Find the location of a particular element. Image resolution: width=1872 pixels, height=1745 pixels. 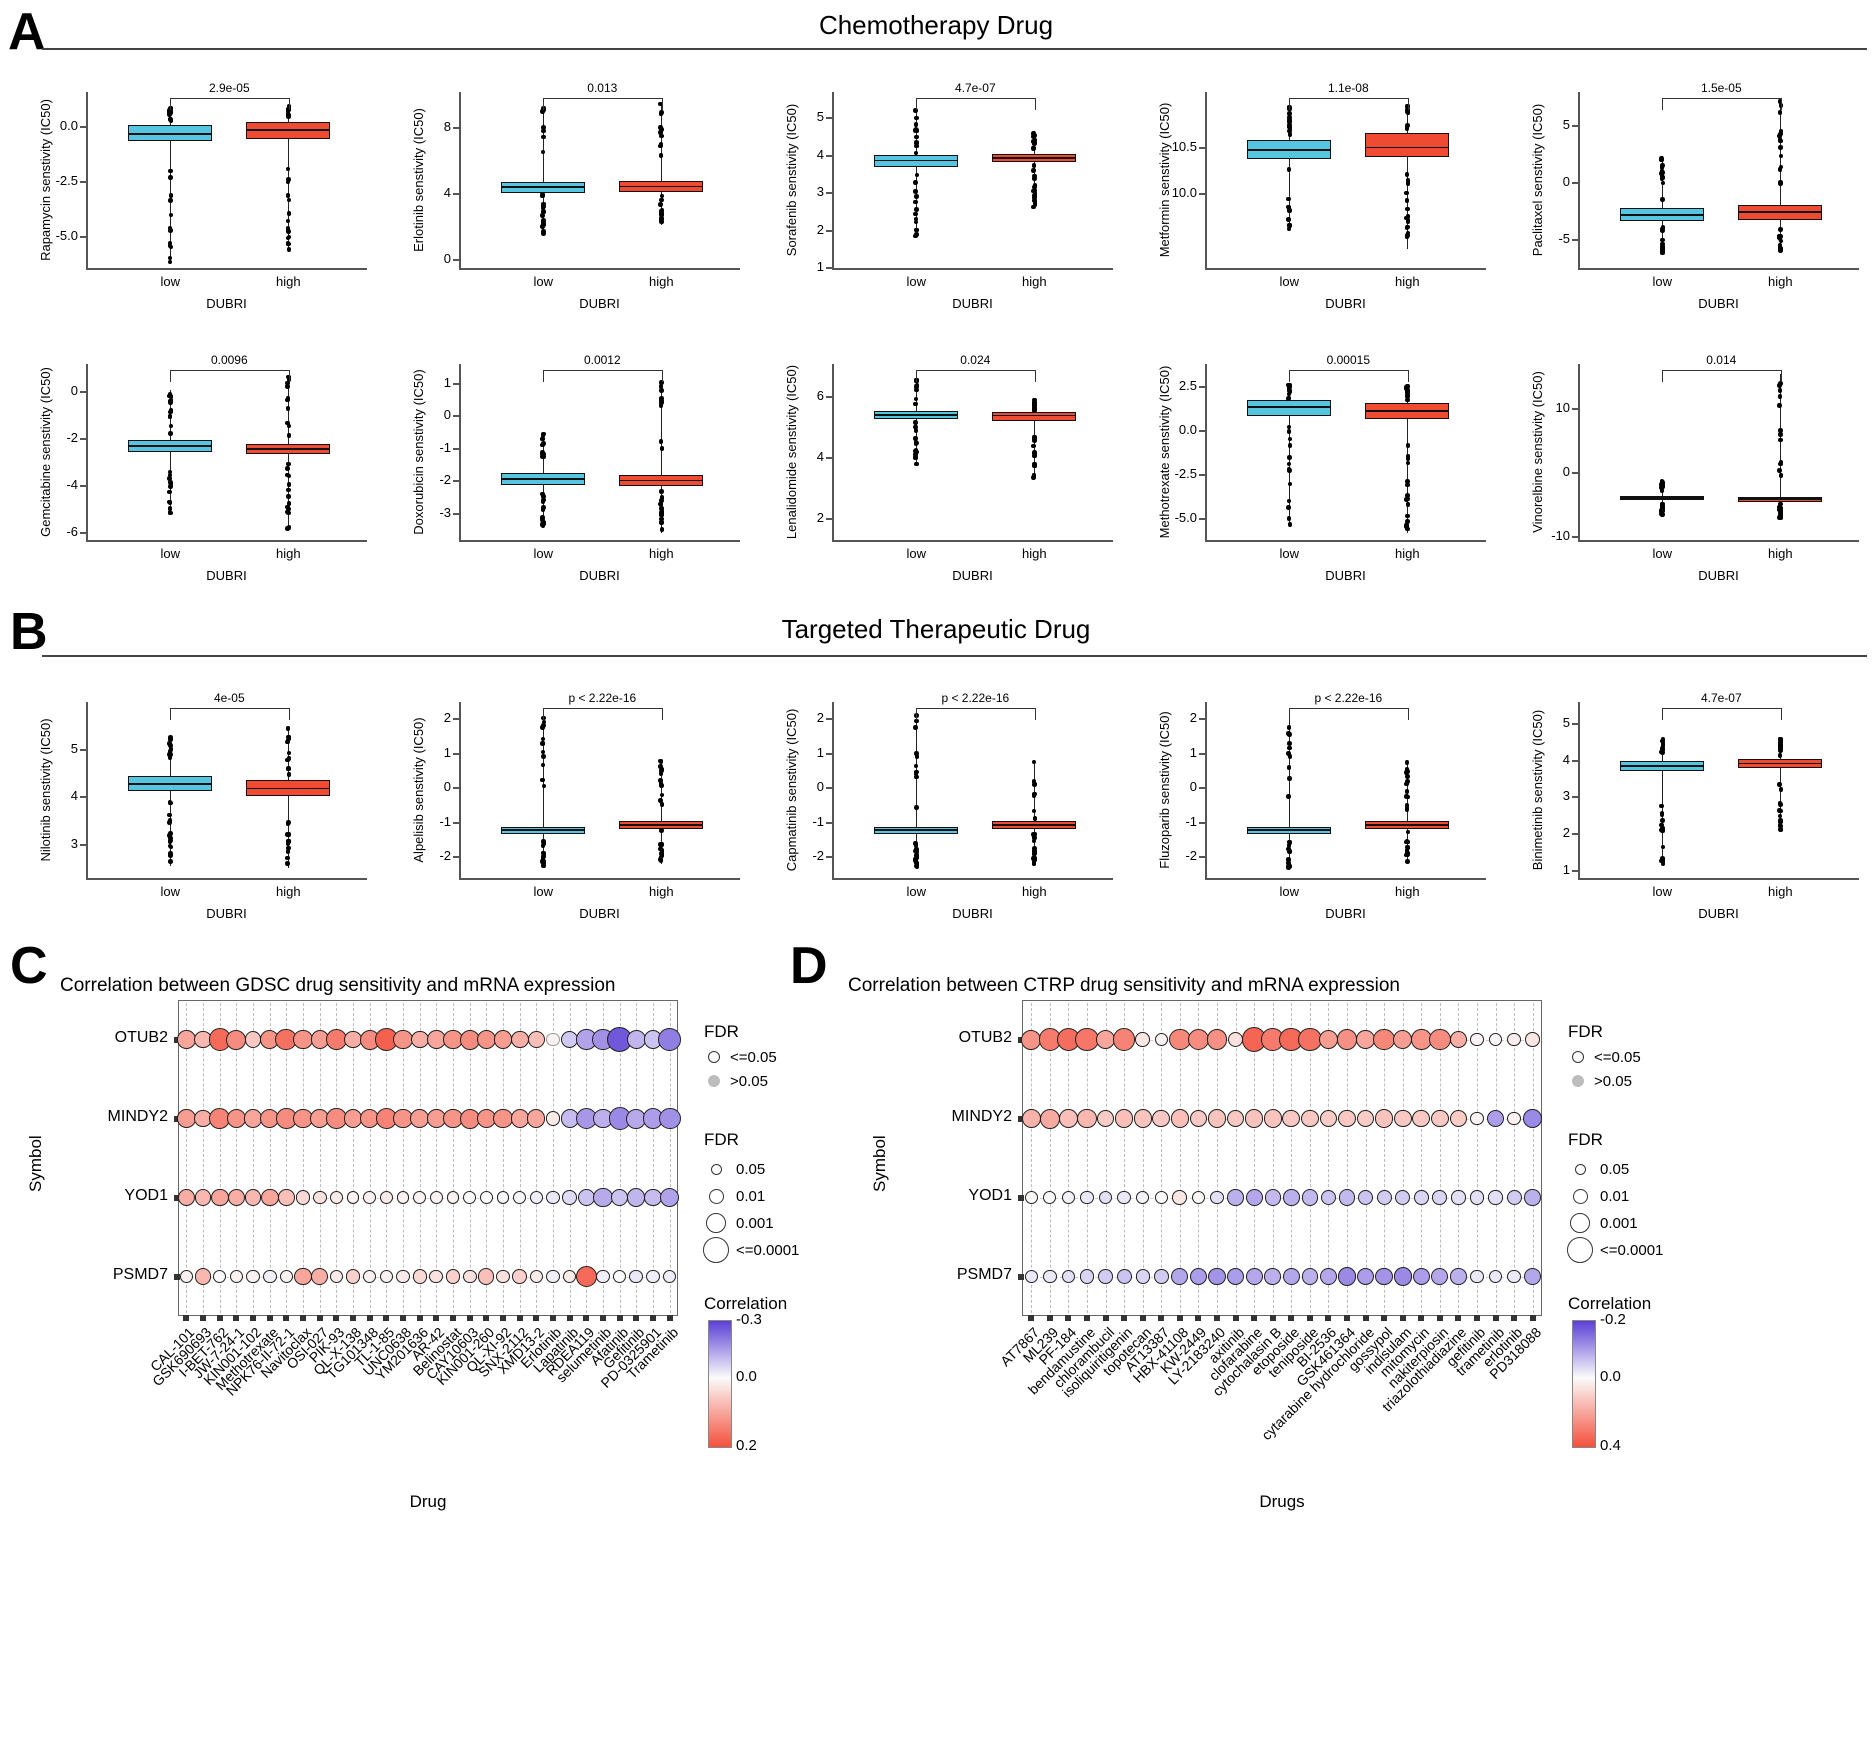

x-axis-title: DUBRI is located at coordinates (599, 575).